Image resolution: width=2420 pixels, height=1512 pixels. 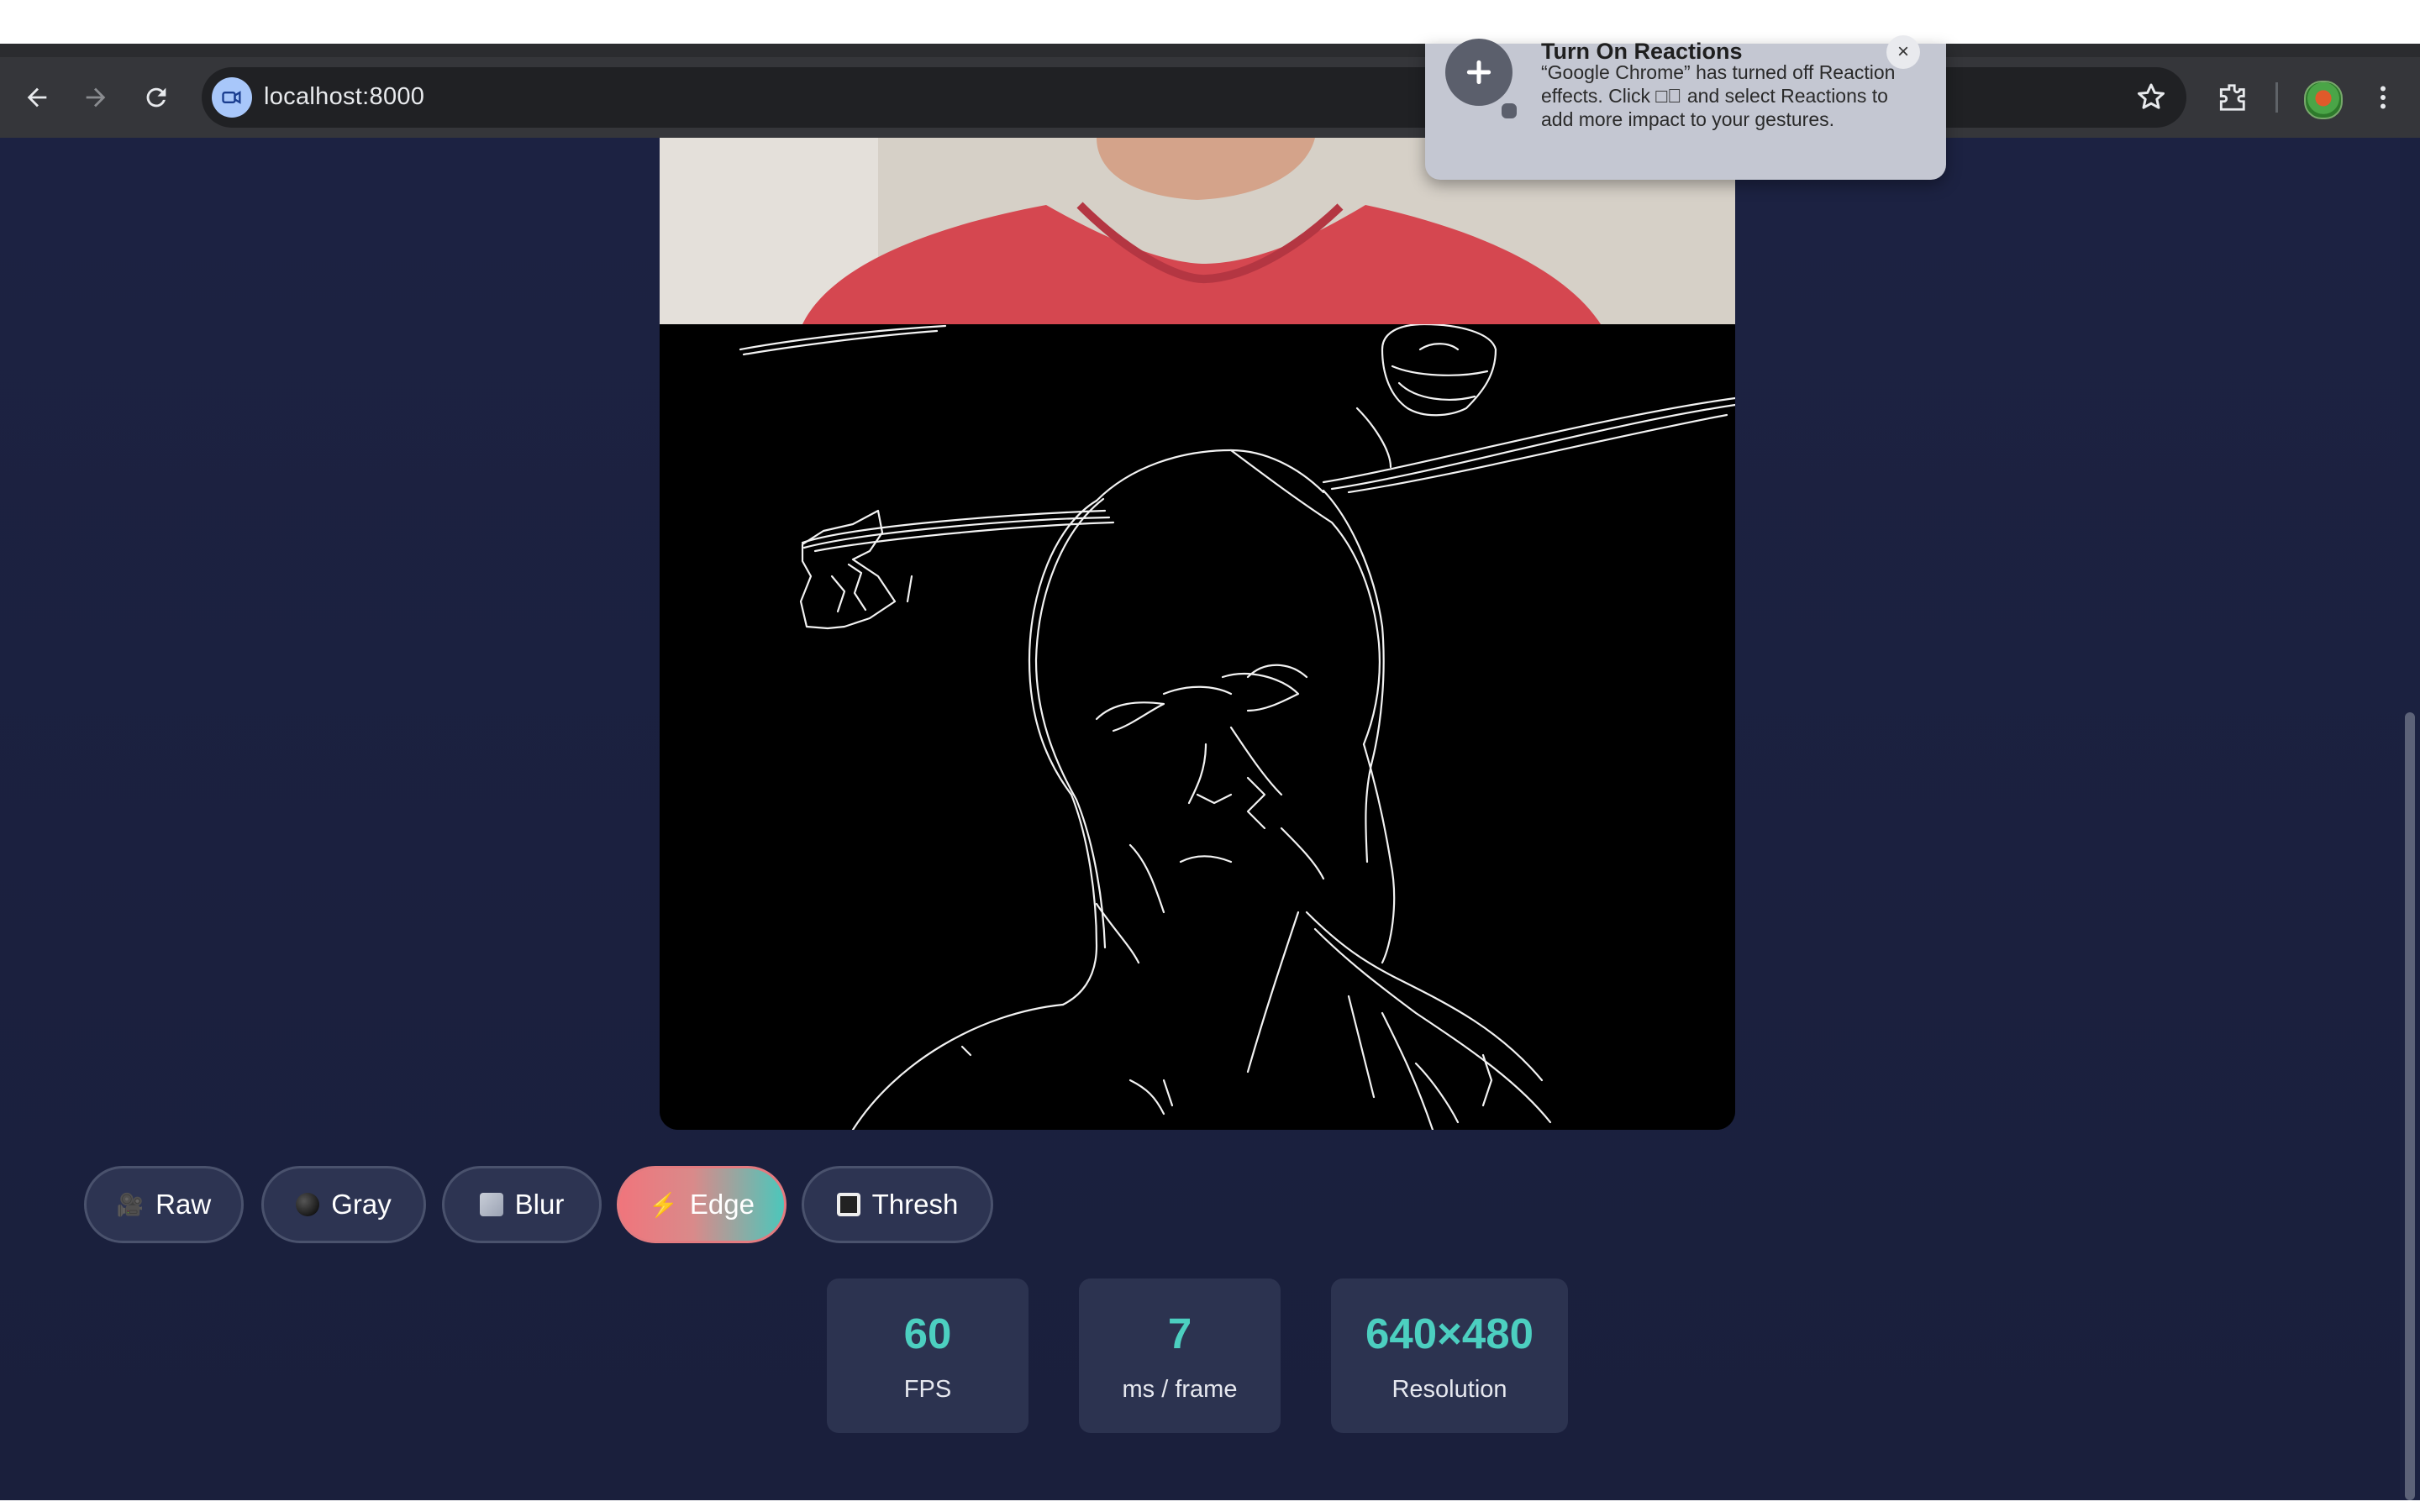 What do you see at coordinates (183, 1204) in the screenshot?
I see `filter-label: Raw` at bounding box center [183, 1204].